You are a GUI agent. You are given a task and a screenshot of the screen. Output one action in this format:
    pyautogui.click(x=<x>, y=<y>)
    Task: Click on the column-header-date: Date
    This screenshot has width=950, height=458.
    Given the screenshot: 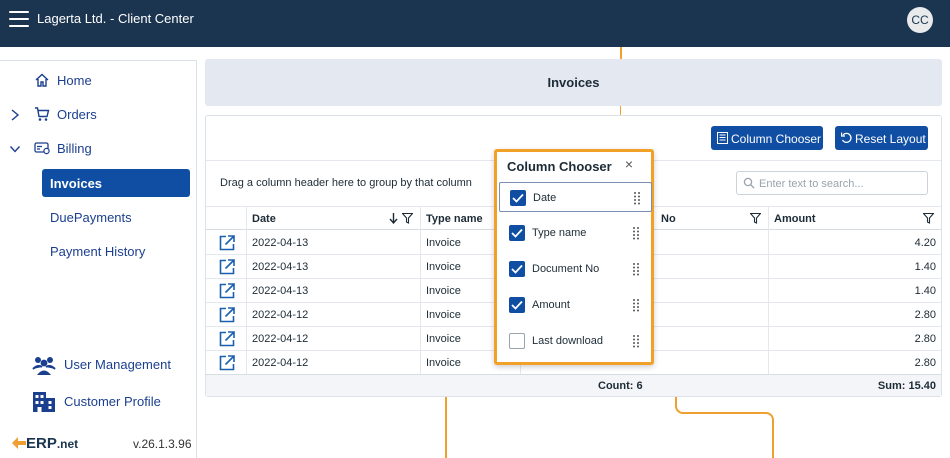 What is the action you would take?
    pyautogui.click(x=334, y=219)
    